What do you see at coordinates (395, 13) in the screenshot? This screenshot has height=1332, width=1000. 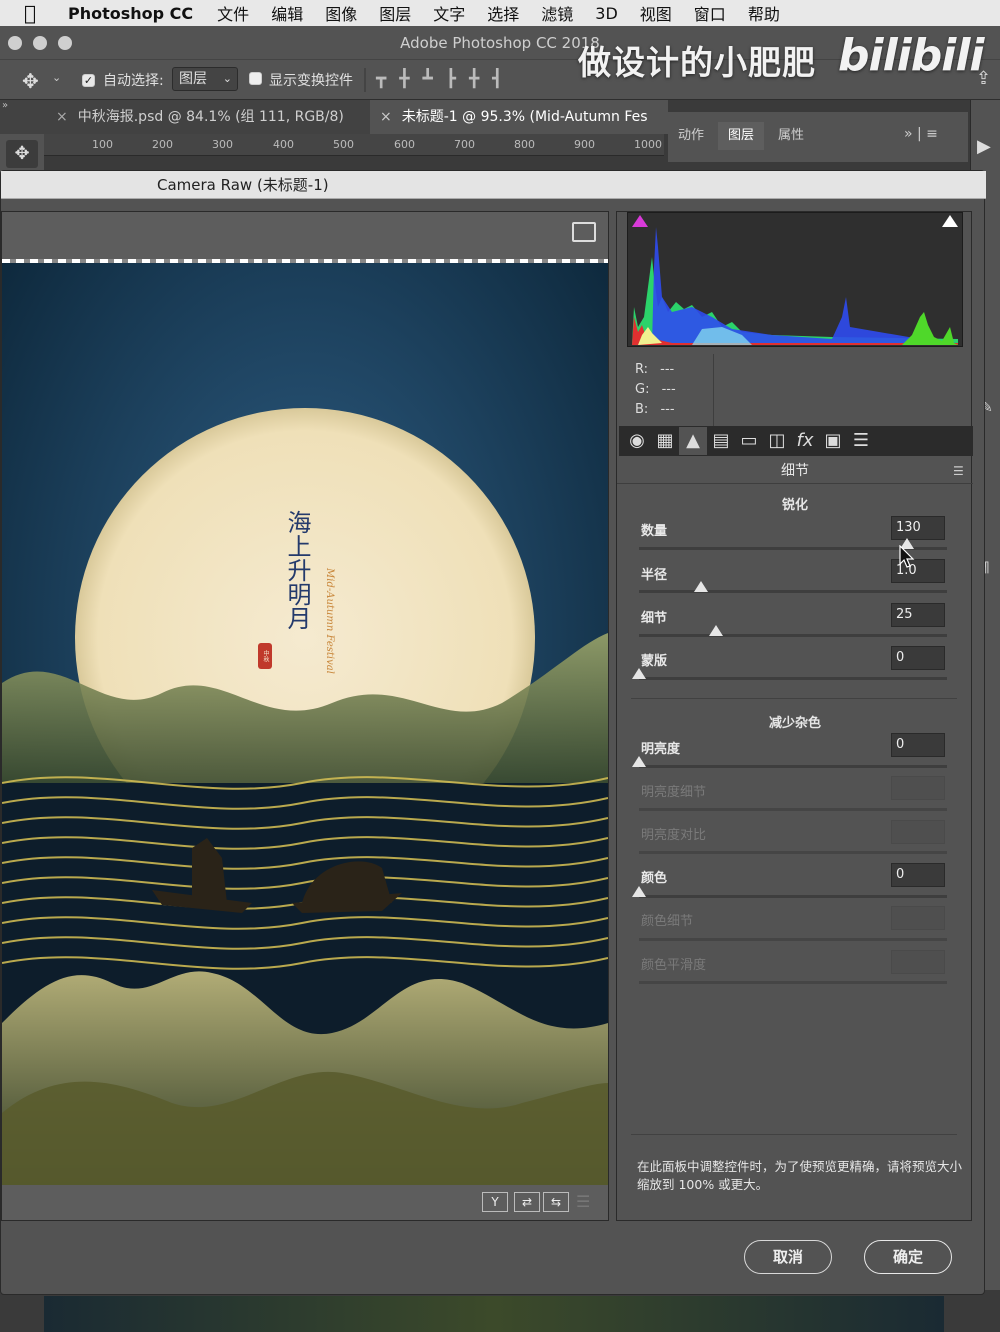 I see `menu-layer: 图层` at bounding box center [395, 13].